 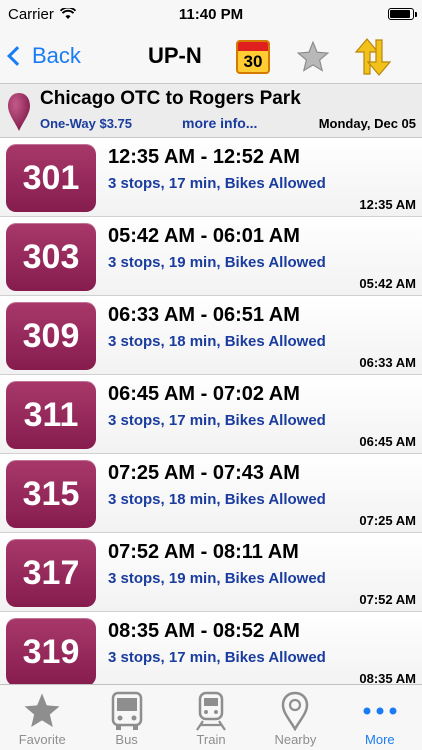 What do you see at coordinates (19, 112) in the screenshot?
I see `map-pin-icon` at bounding box center [19, 112].